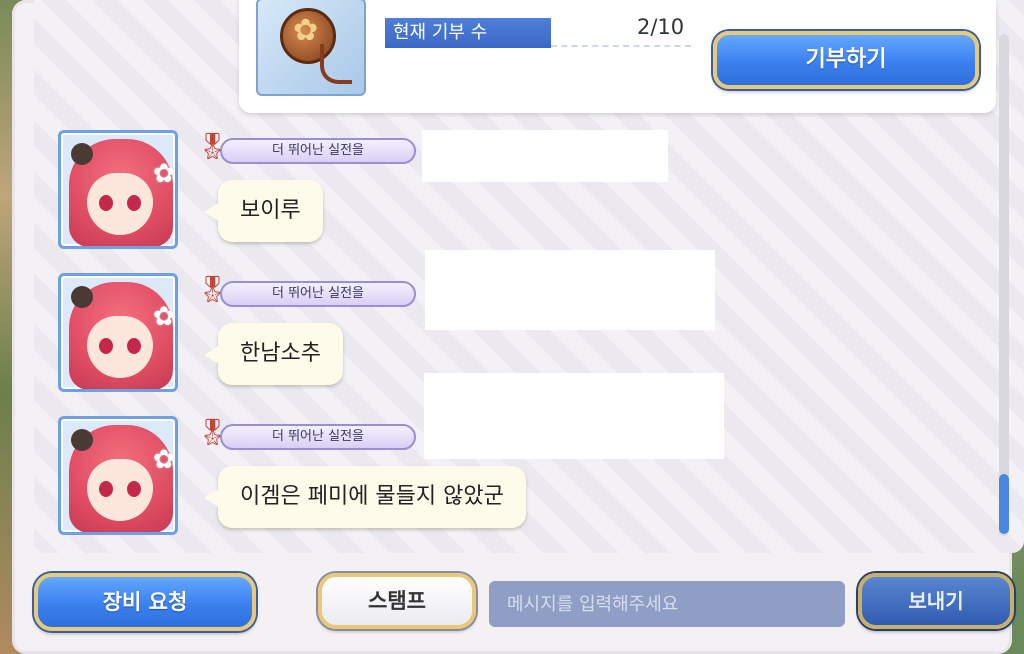 This screenshot has height=654, width=1024. What do you see at coordinates (263, 211) in the screenshot?
I see `message-bubble: 보이루` at bounding box center [263, 211].